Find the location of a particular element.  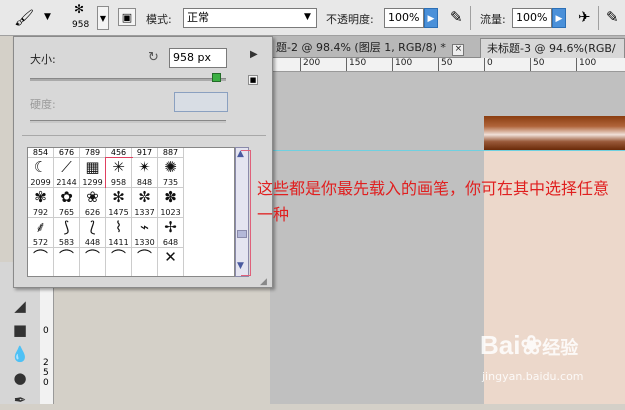

opacity-slider-button: ▶ is located at coordinates (431, 18).